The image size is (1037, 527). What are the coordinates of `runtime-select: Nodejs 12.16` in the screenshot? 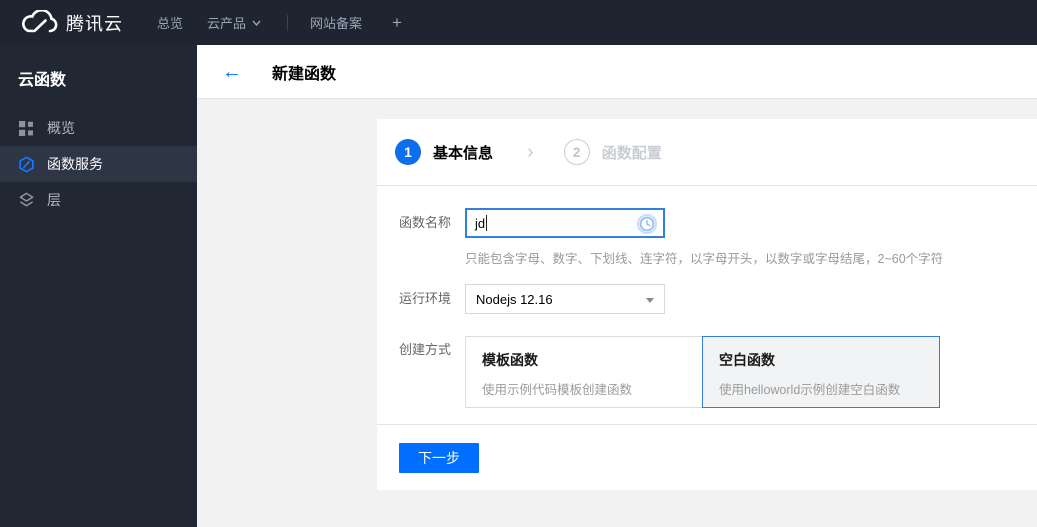 It's located at (565, 299).